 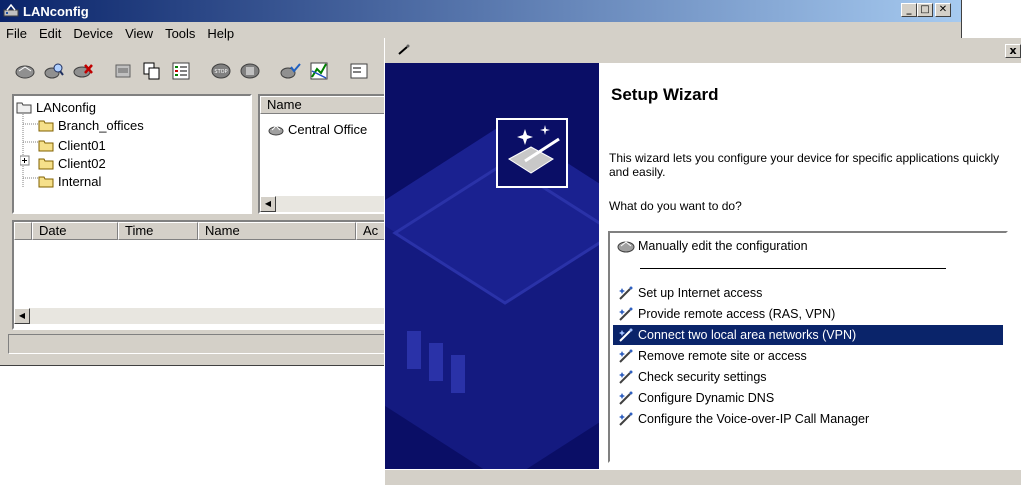 What do you see at coordinates (56, 11) in the screenshot?
I see `main-window-title: LANconfig` at bounding box center [56, 11].